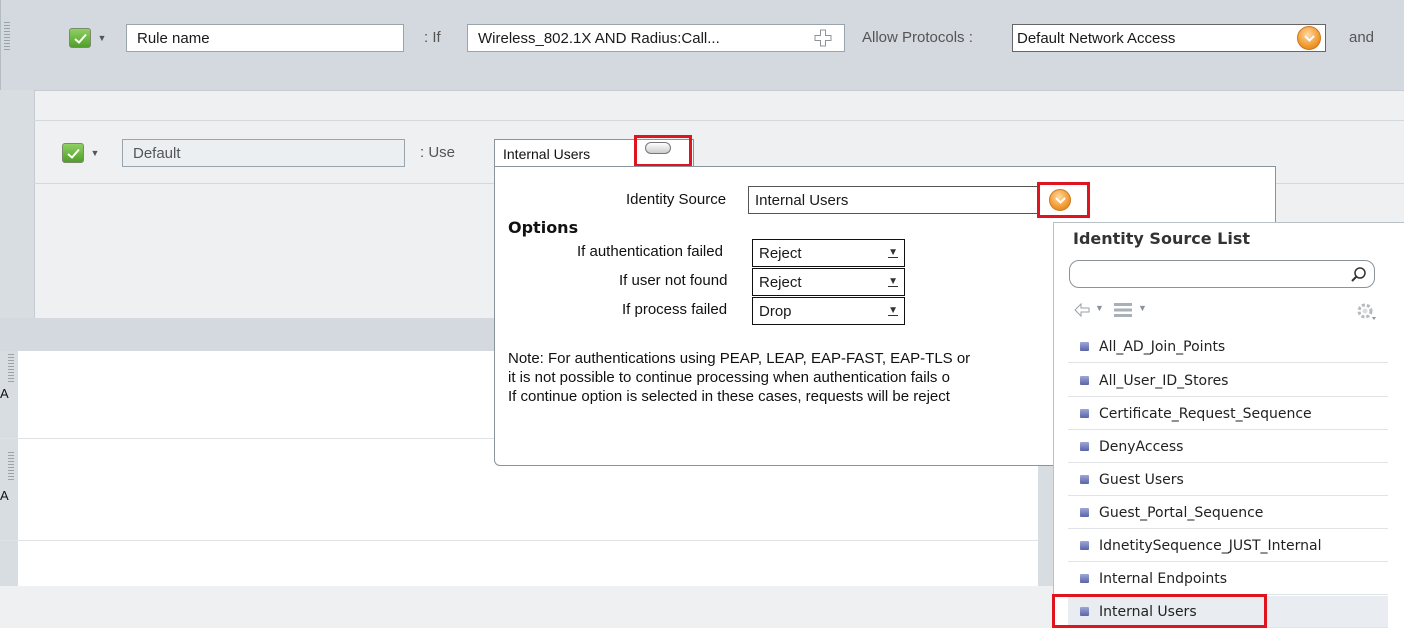 The width and height of the screenshot is (1404, 628). What do you see at coordinates (802, 200) in the screenshot?
I see `identity-source-value: Internal Users` at bounding box center [802, 200].